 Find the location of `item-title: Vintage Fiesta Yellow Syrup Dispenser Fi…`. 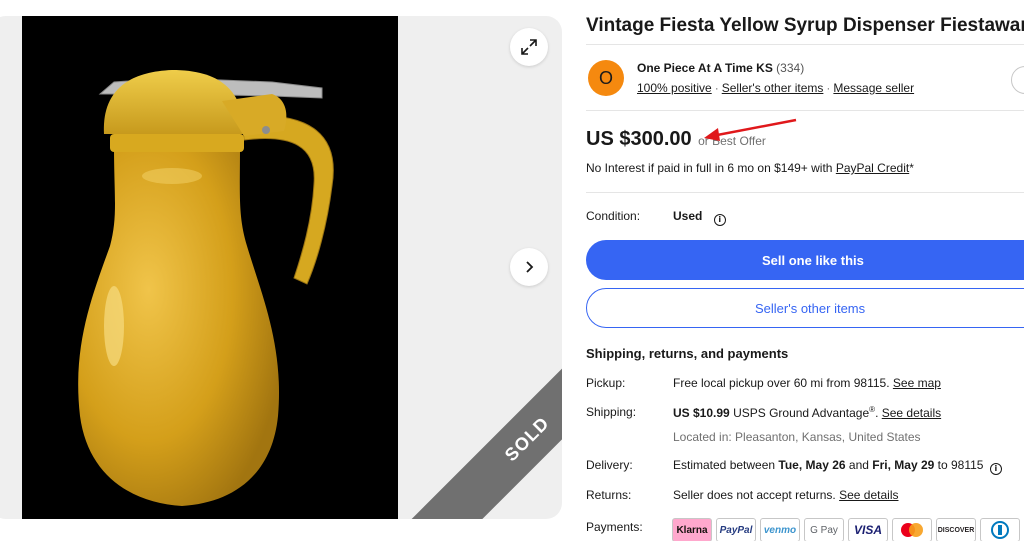

item-title: Vintage Fiesta Yellow Syrup Dispenser Fi… is located at coordinates (805, 25).